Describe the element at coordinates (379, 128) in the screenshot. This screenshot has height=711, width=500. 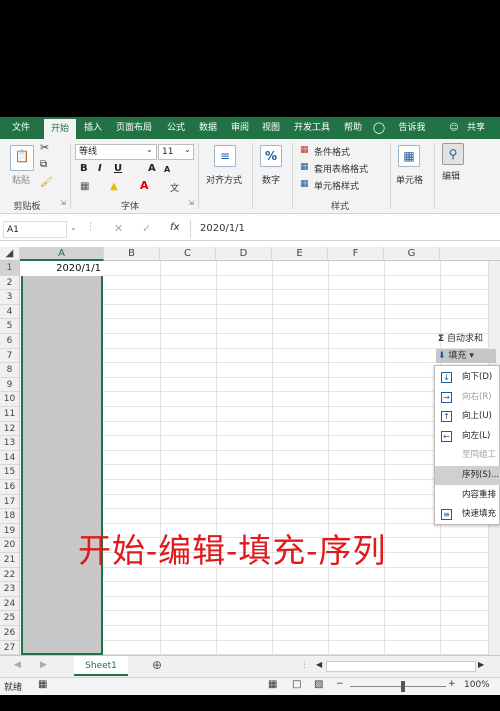
I see `lightbulb-icon: ◯` at that location.